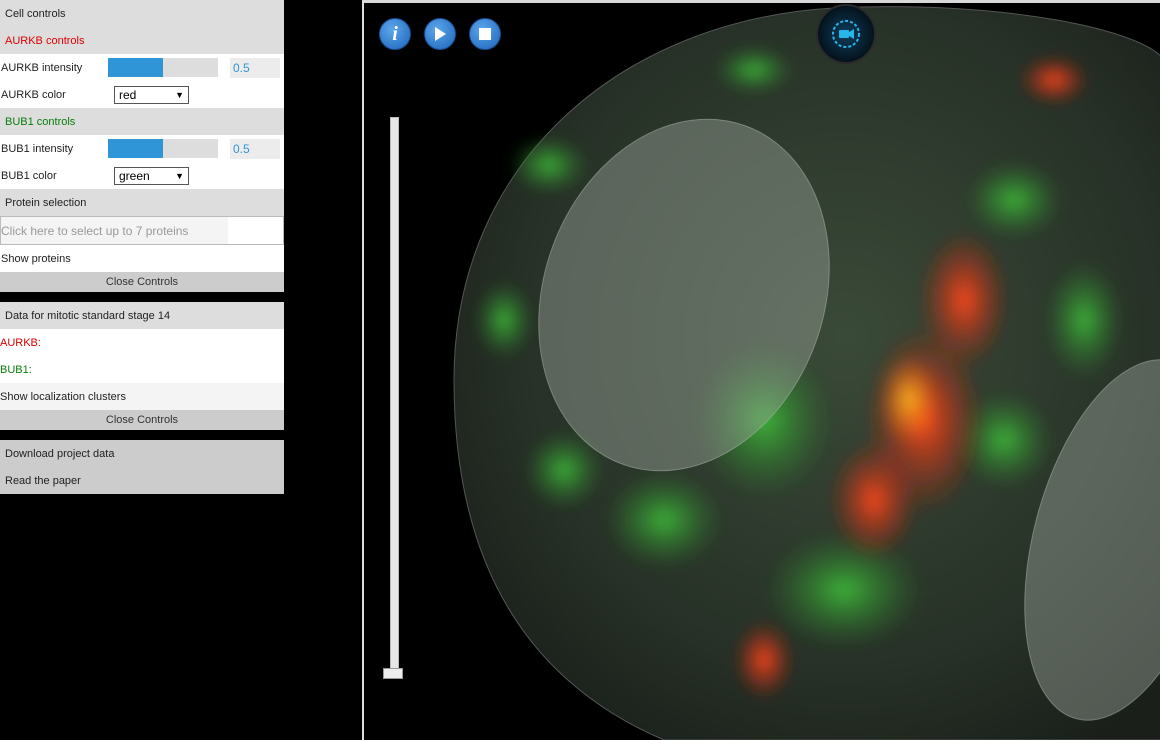 The image size is (1160, 740). Describe the element at coordinates (128, 94) in the screenshot. I see `aurkb-color-value: red` at that location.